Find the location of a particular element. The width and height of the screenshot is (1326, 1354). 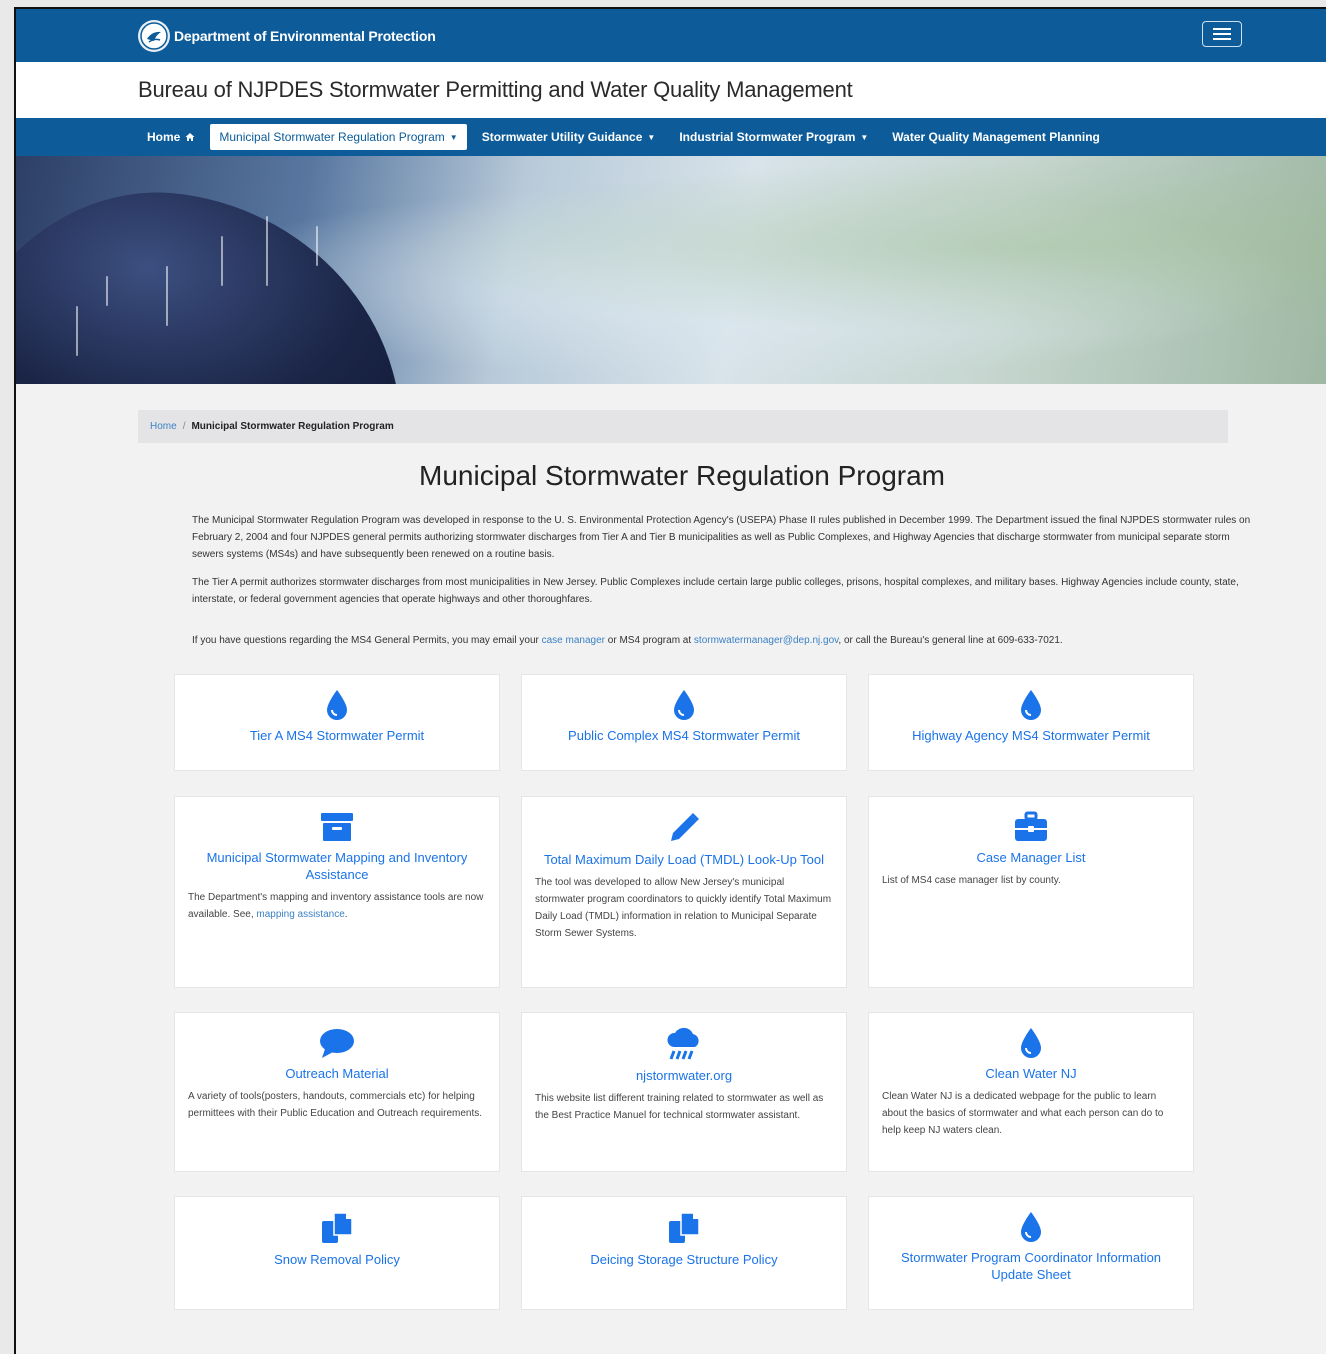

department-name: Department of Environmental Protection is located at coordinates (305, 36).